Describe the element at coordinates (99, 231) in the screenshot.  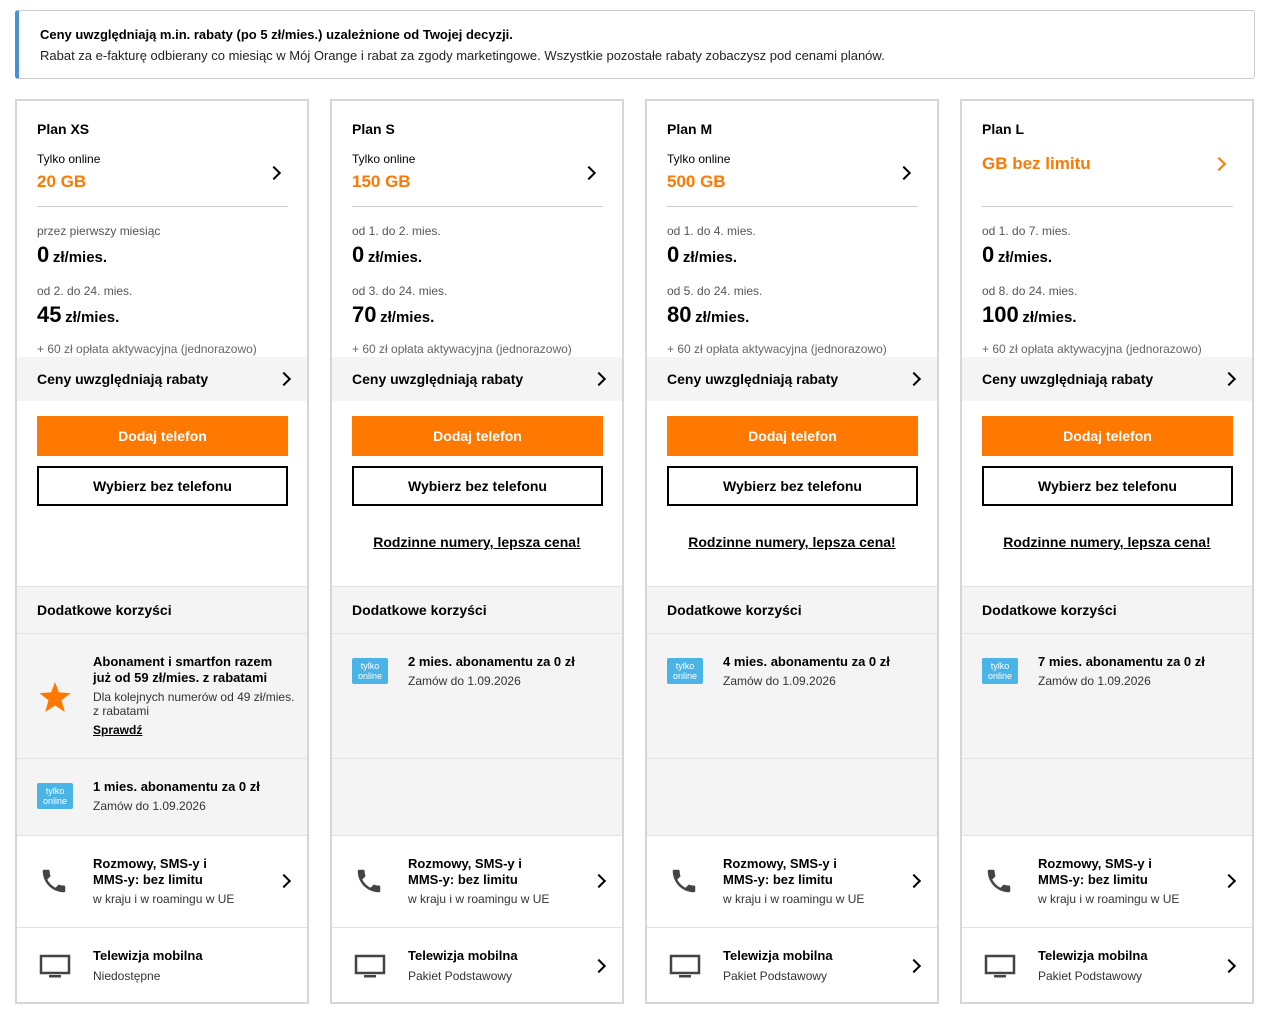
I see `price-period-1: przez pierwszy miesiąc` at that location.